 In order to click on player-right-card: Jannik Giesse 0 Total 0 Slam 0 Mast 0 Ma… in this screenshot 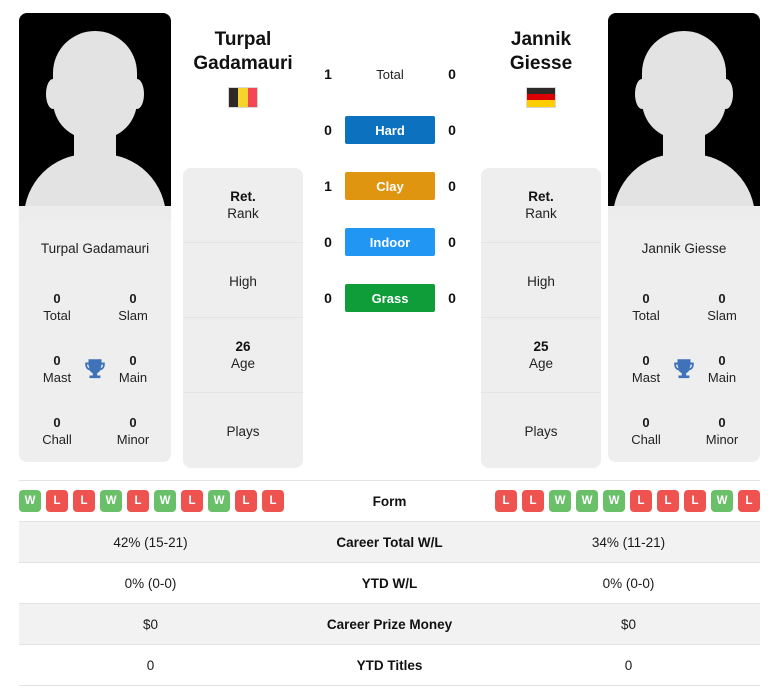, I will do `click(684, 237)`.